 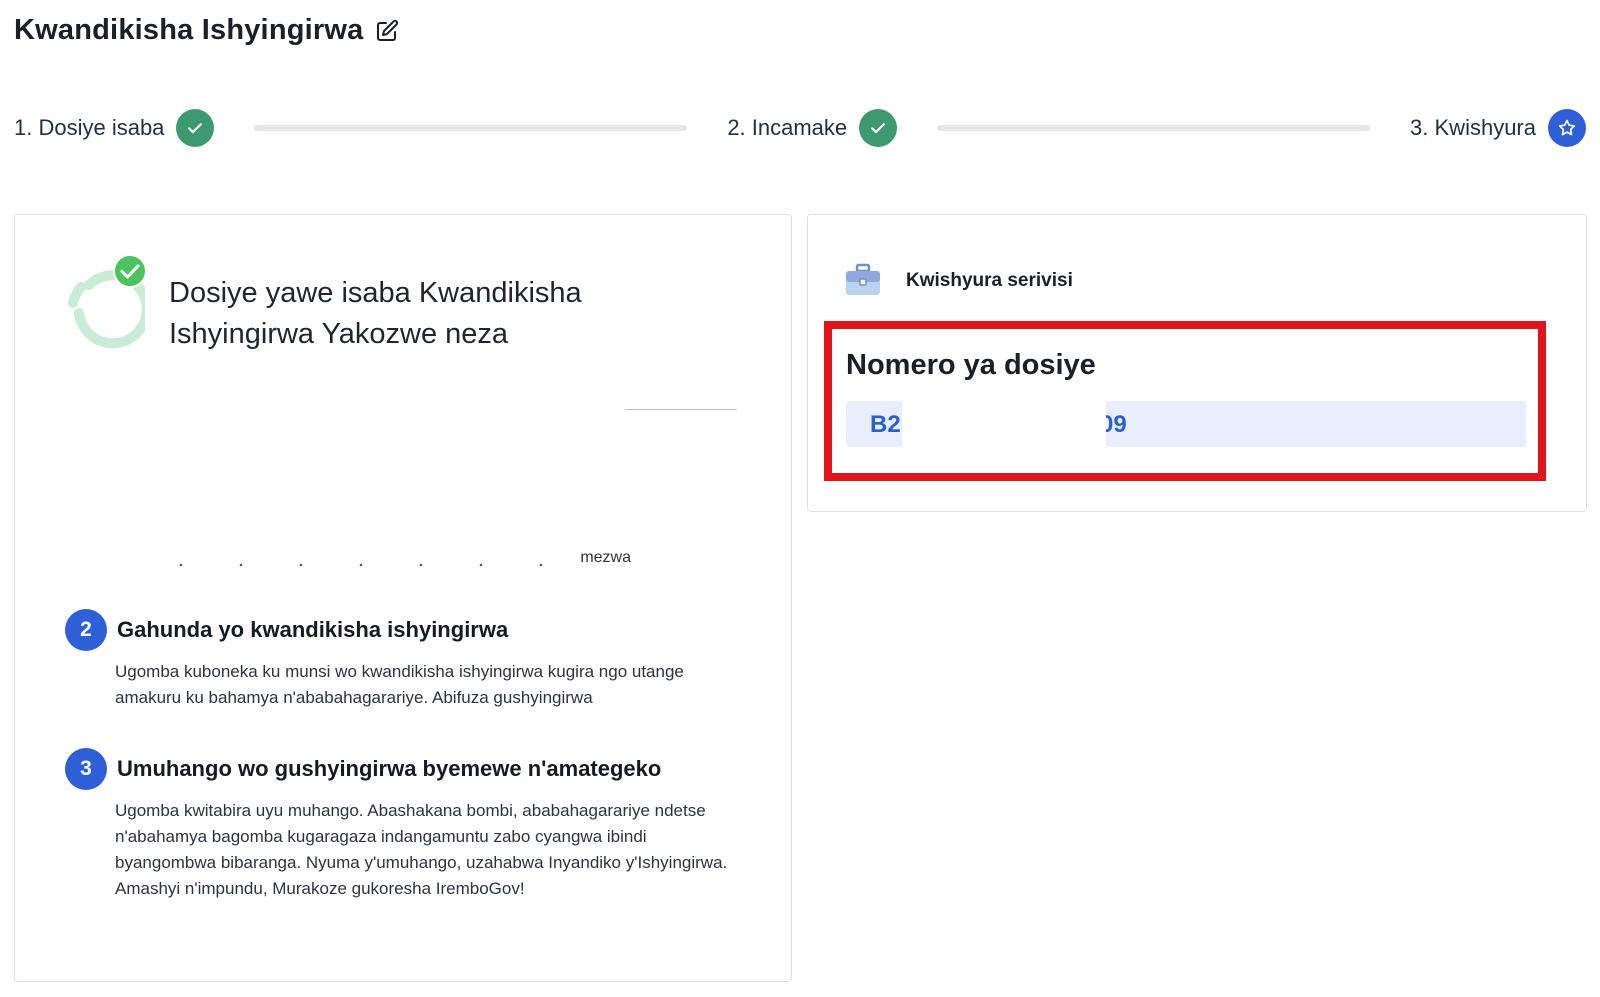 What do you see at coordinates (189, 30) in the screenshot?
I see `page-title: Kwandikisha Ishyingirwa` at bounding box center [189, 30].